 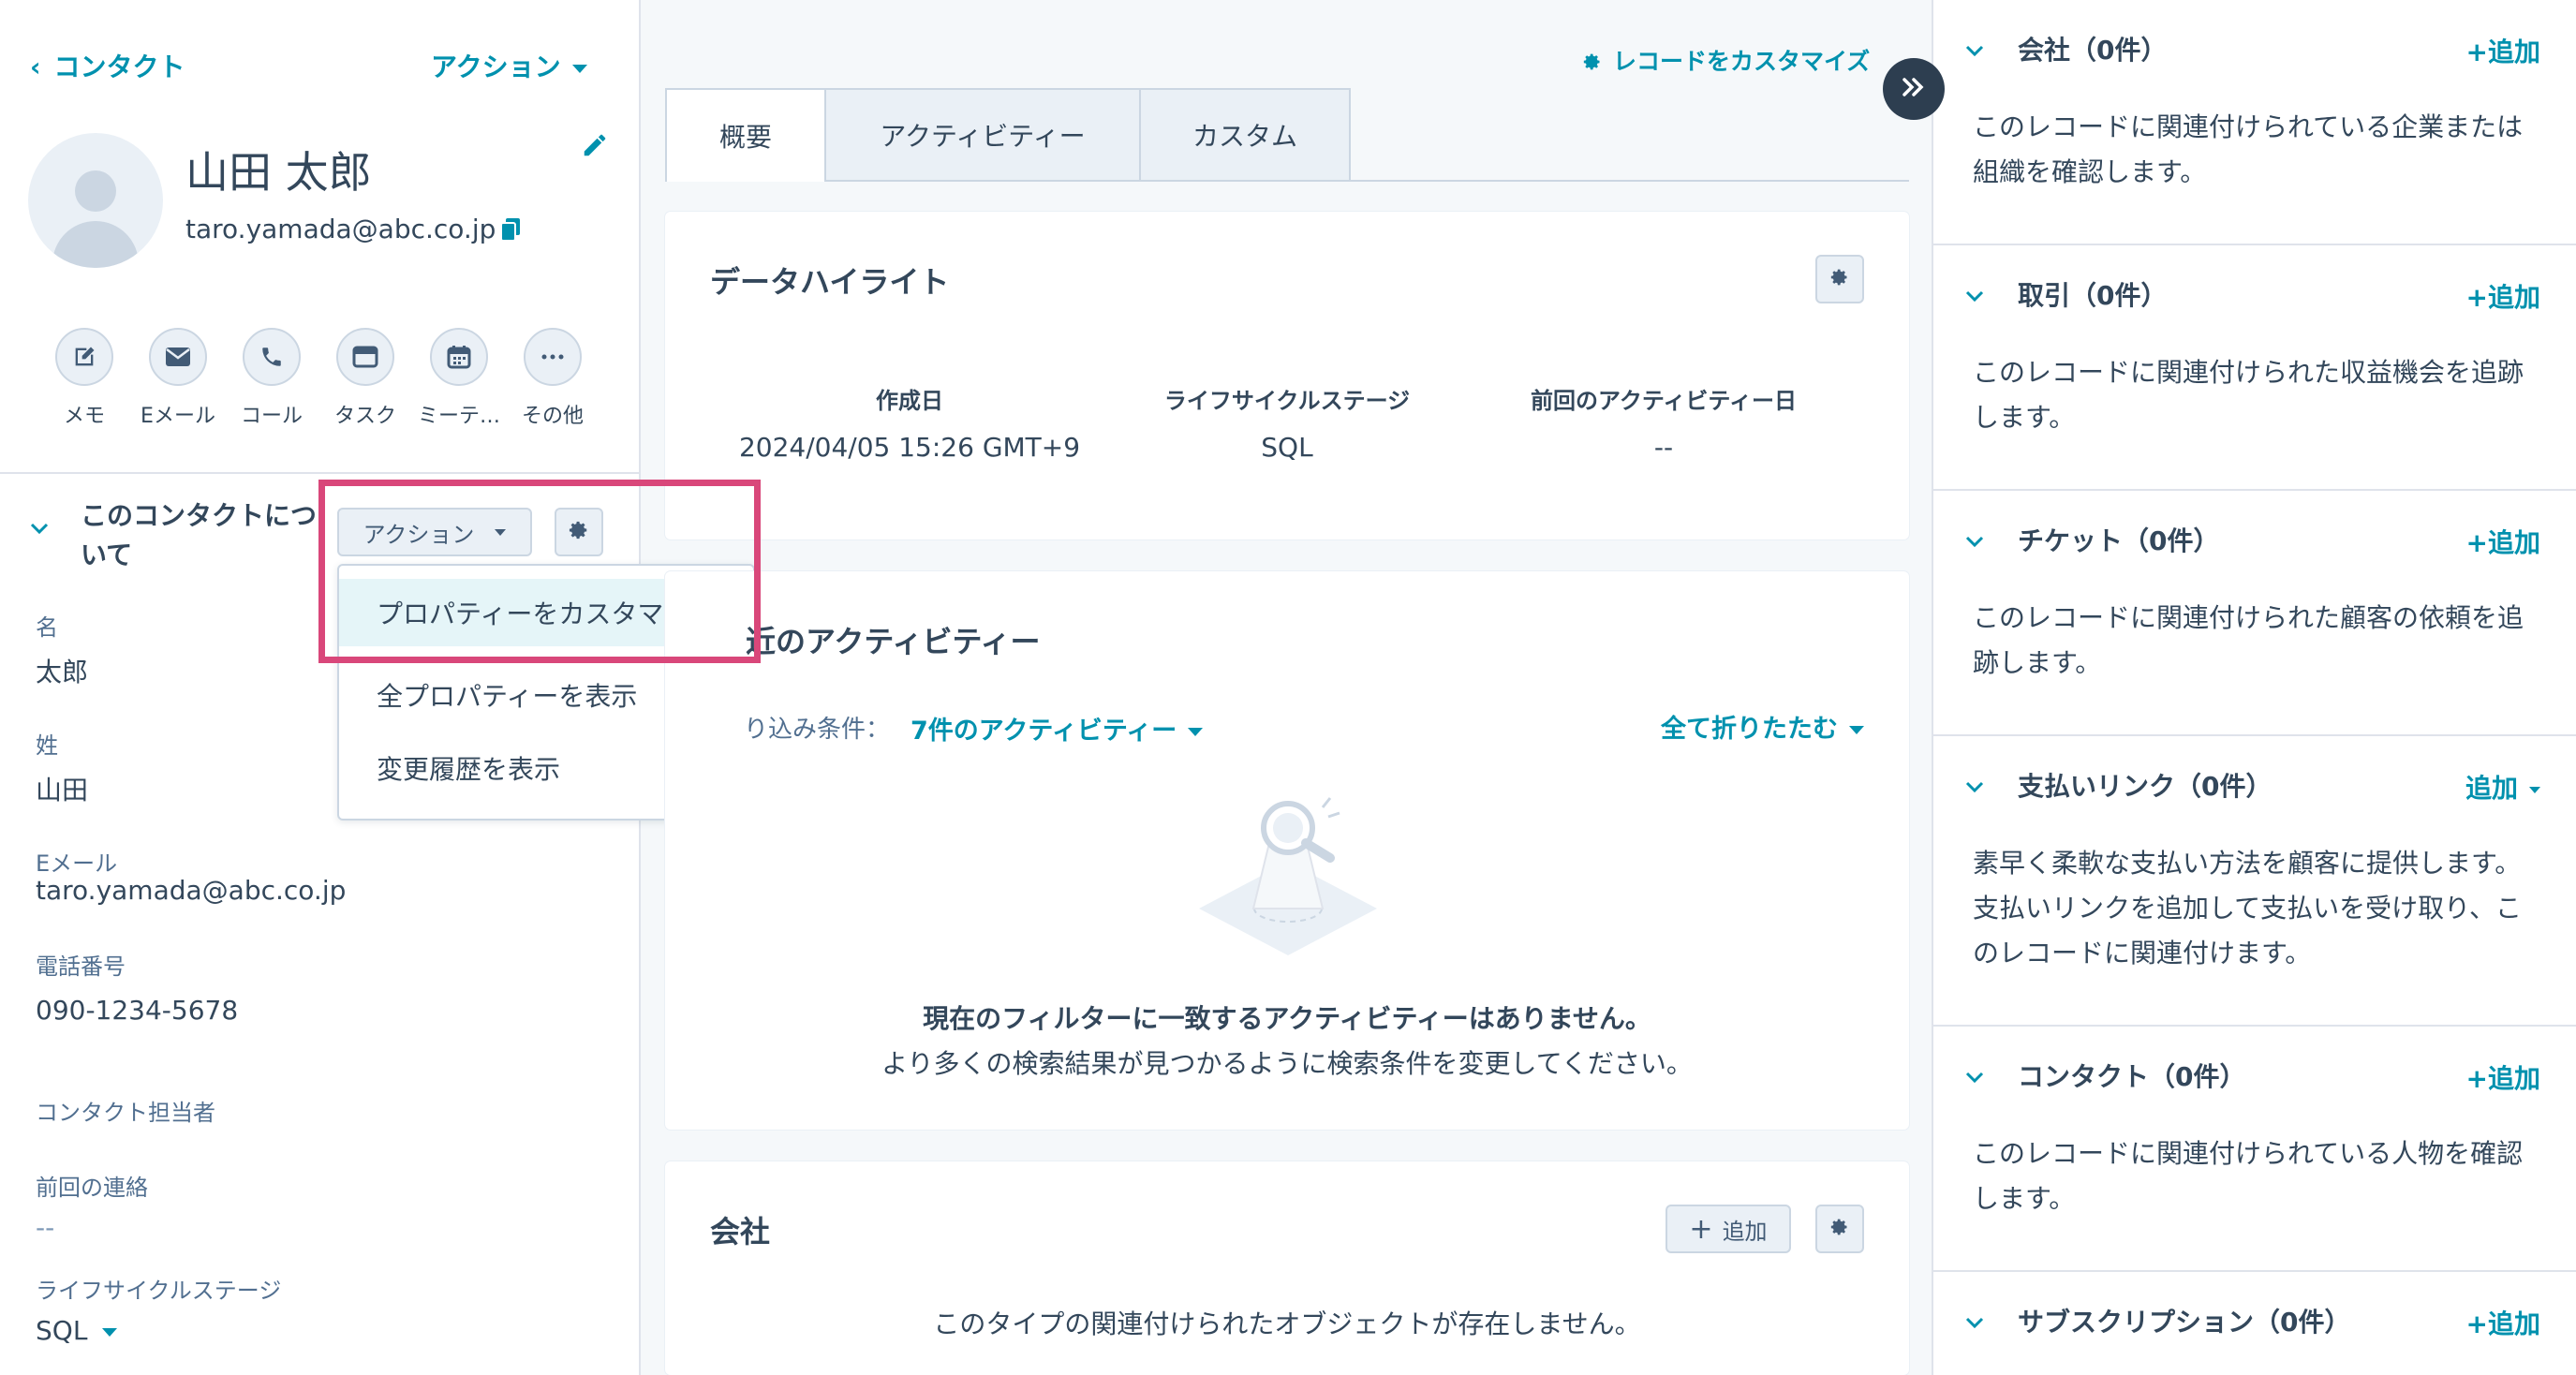 I want to click on section-description: このレコードに関連付けられている人物を確認します。, so click(x=2248, y=1176).